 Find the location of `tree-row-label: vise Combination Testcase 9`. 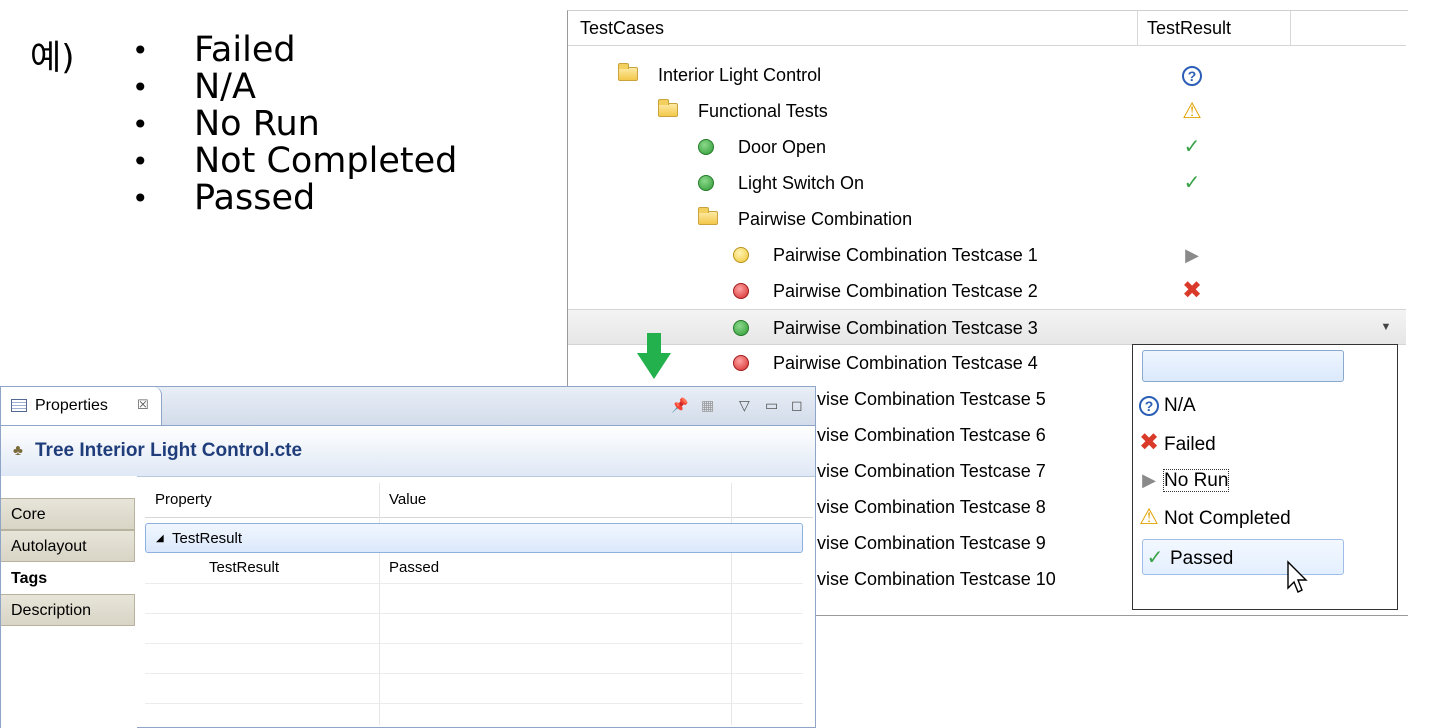

tree-row-label: vise Combination Testcase 9 is located at coordinates (931, 543).